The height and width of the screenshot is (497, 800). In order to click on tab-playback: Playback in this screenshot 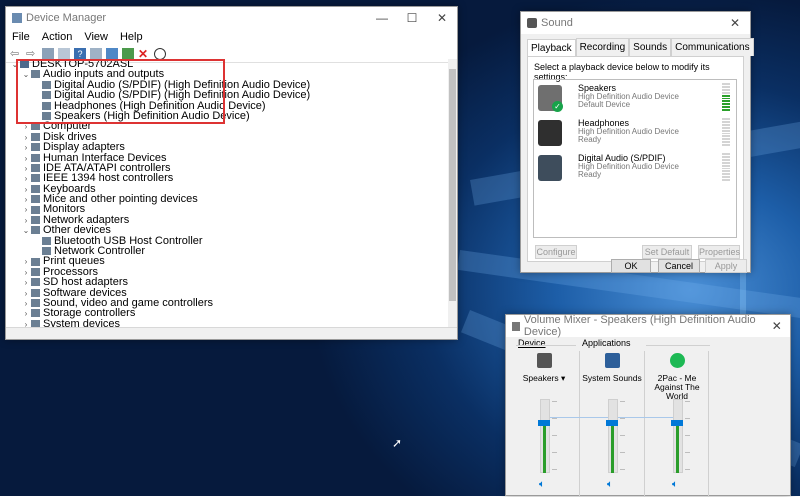, I will do `click(551, 48)`.